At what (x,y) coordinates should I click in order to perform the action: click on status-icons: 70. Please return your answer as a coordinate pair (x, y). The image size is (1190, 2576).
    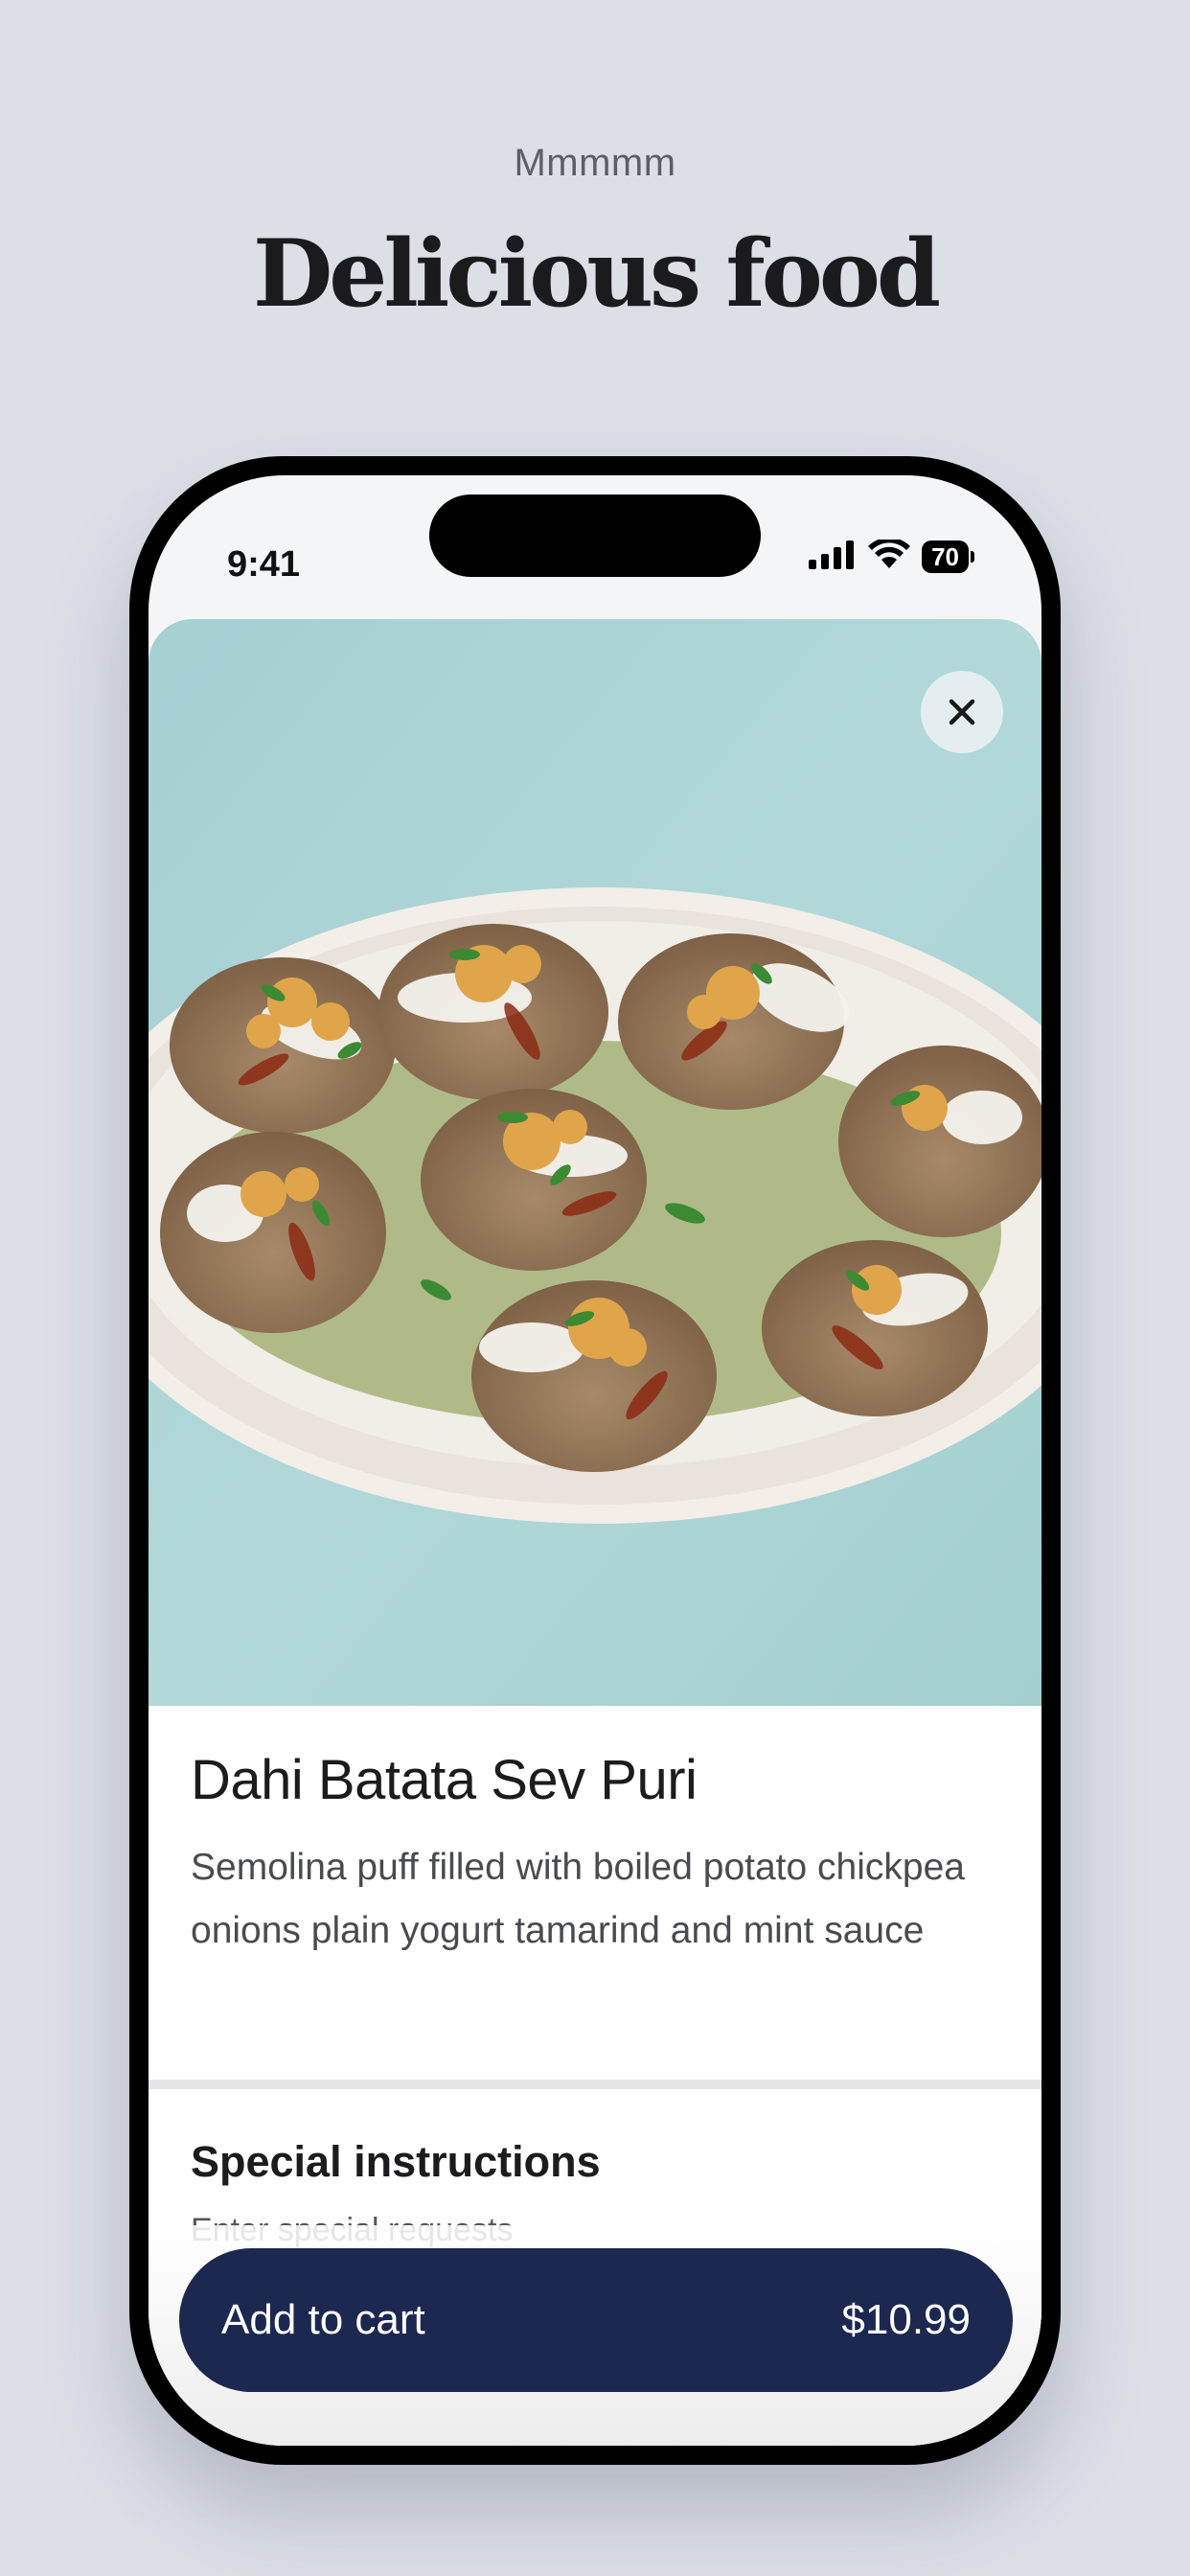
    Looking at the image, I should click on (891, 557).